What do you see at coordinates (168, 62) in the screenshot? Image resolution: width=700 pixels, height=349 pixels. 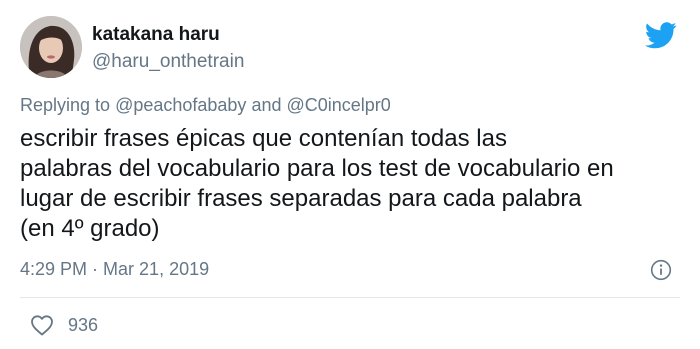 I see `user-handle: @haru_onthetrain` at bounding box center [168, 62].